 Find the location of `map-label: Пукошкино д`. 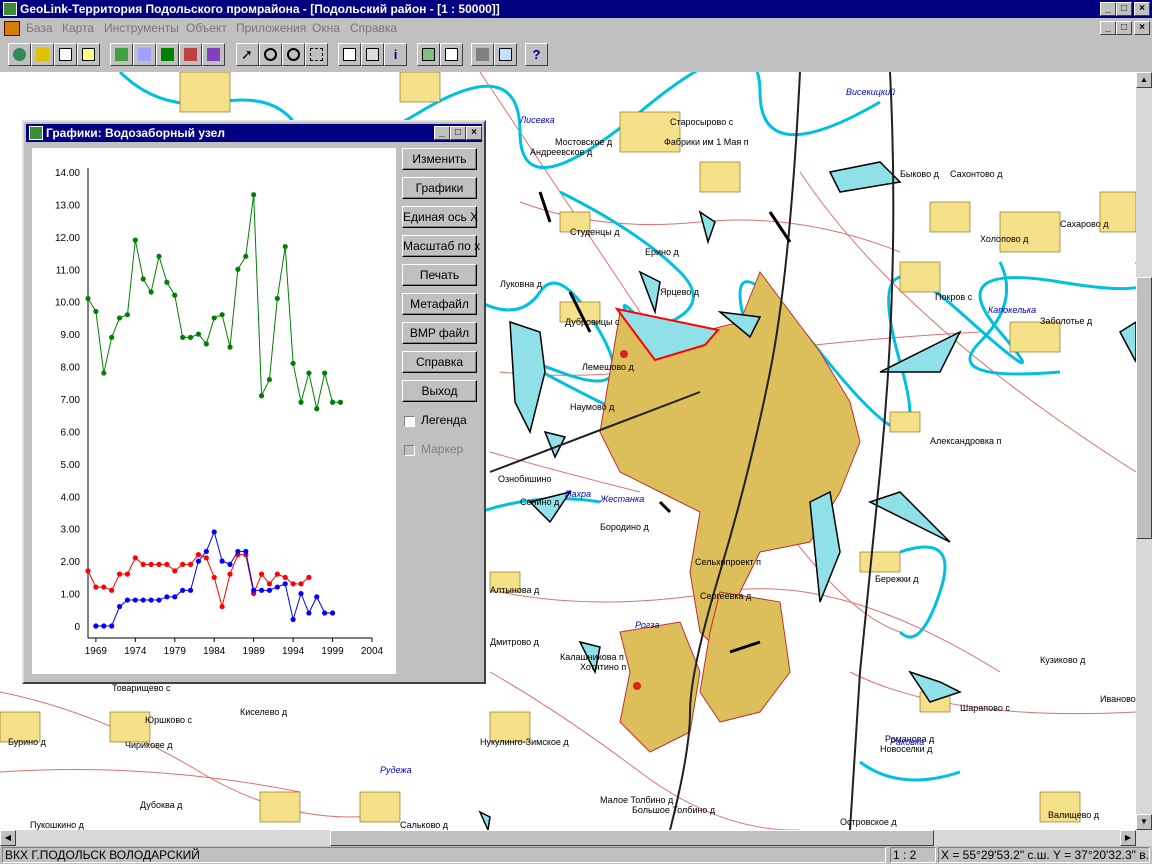

map-label: Пукошкино д is located at coordinates (57, 825).